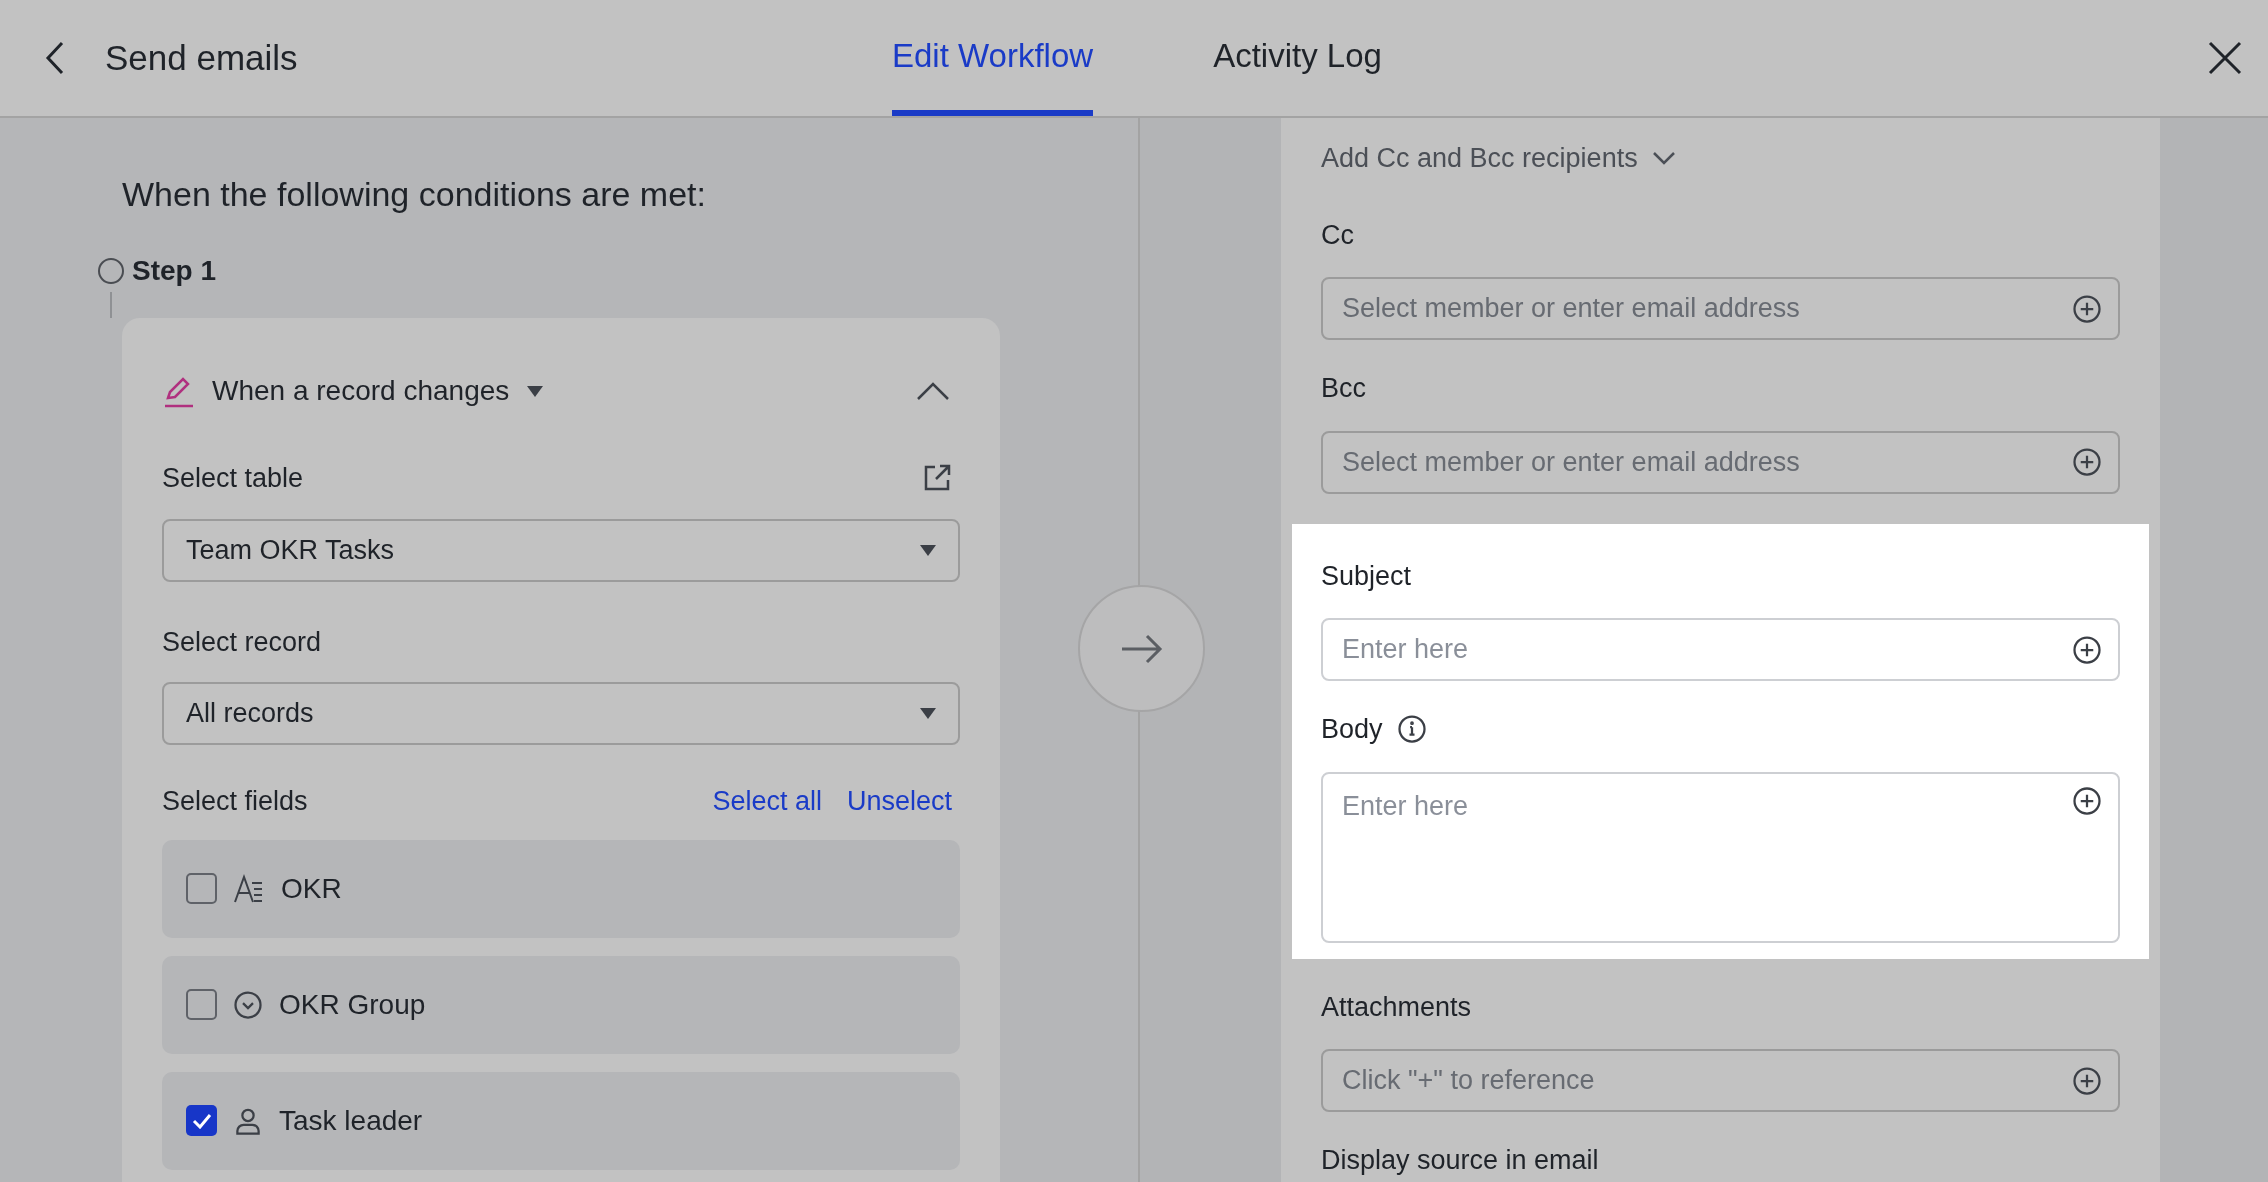 This screenshot has width=2268, height=1182. I want to click on select-dropdown: Team OKR Tasks, so click(561, 550).